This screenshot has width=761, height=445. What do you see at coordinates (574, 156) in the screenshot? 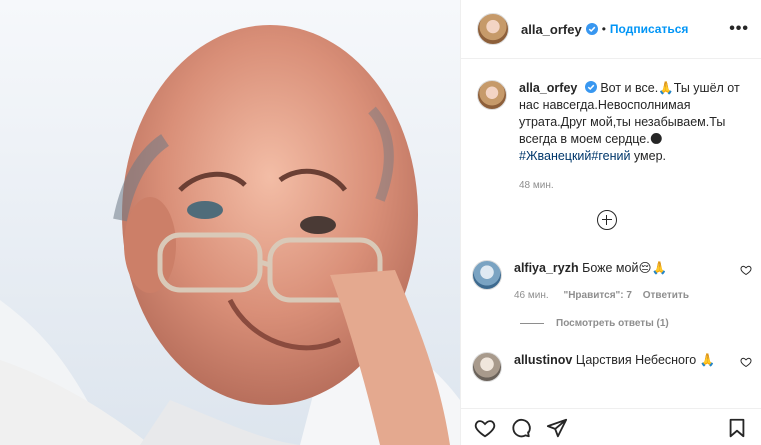
I see `caption-hashtags: #Жванецкий#гений` at bounding box center [574, 156].